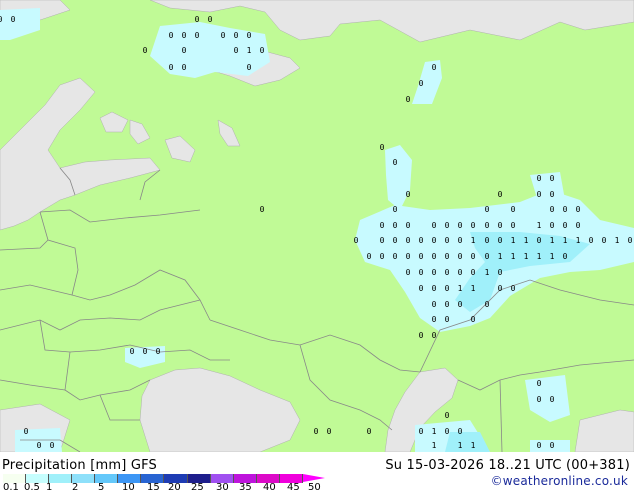 The height and width of the screenshot is (493, 634). I want to click on legend-title: Precipitation [mm] GFS, so click(79, 465).